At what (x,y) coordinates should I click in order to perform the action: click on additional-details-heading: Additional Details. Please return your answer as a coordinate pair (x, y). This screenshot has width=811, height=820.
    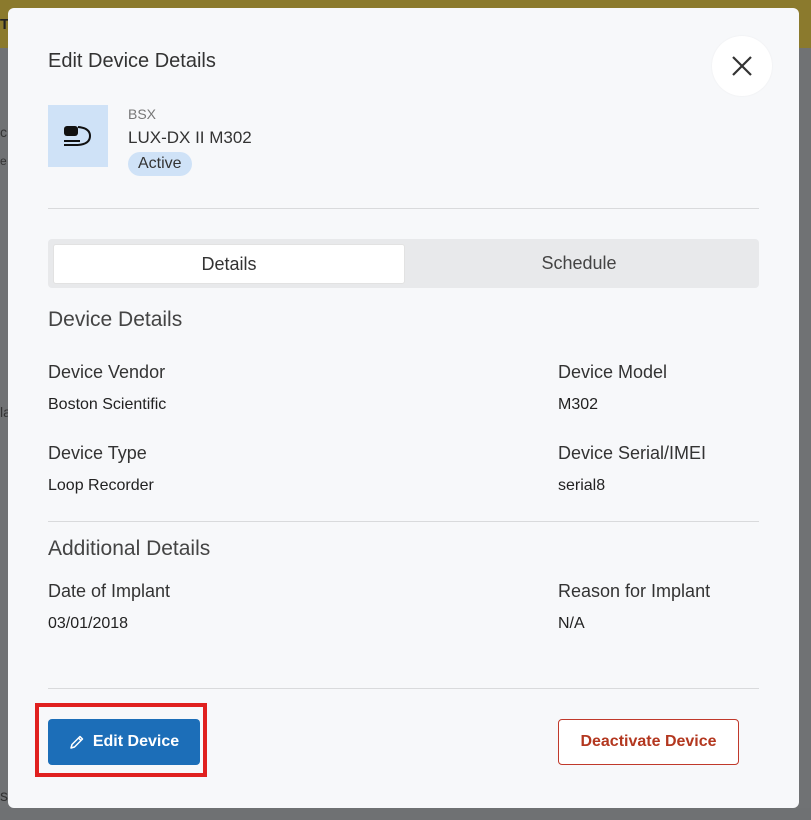
    Looking at the image, I should click on (129, 548).